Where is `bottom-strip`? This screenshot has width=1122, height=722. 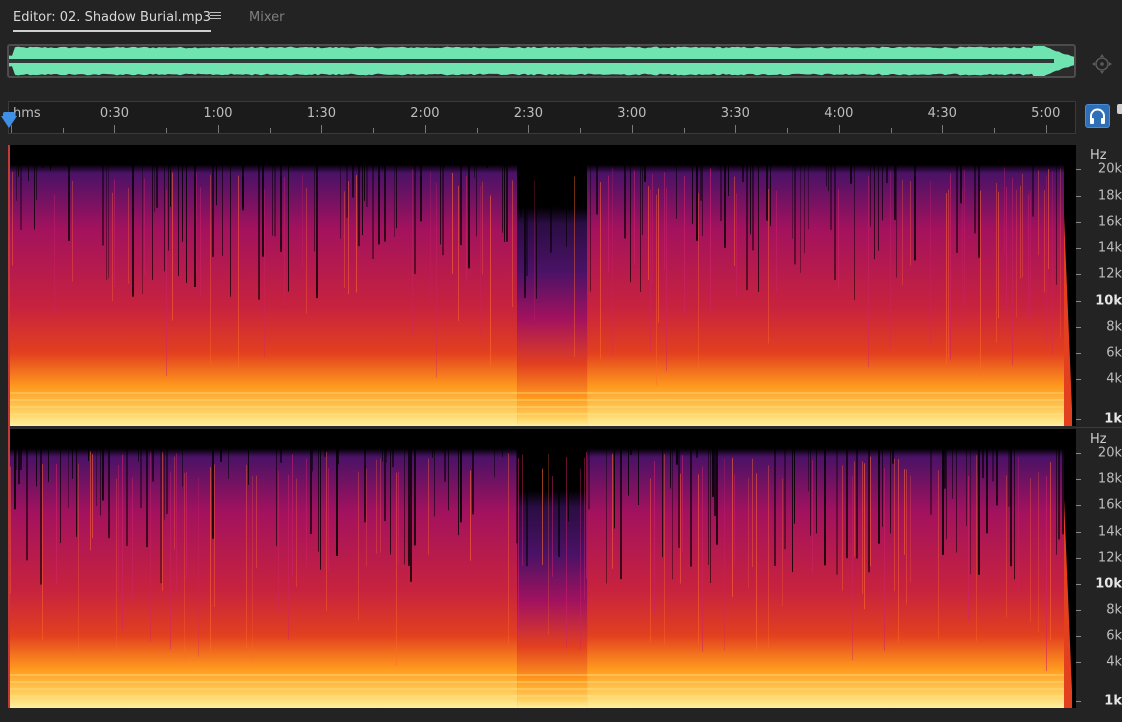 bottom-strip is located at coordinates (561, 715).